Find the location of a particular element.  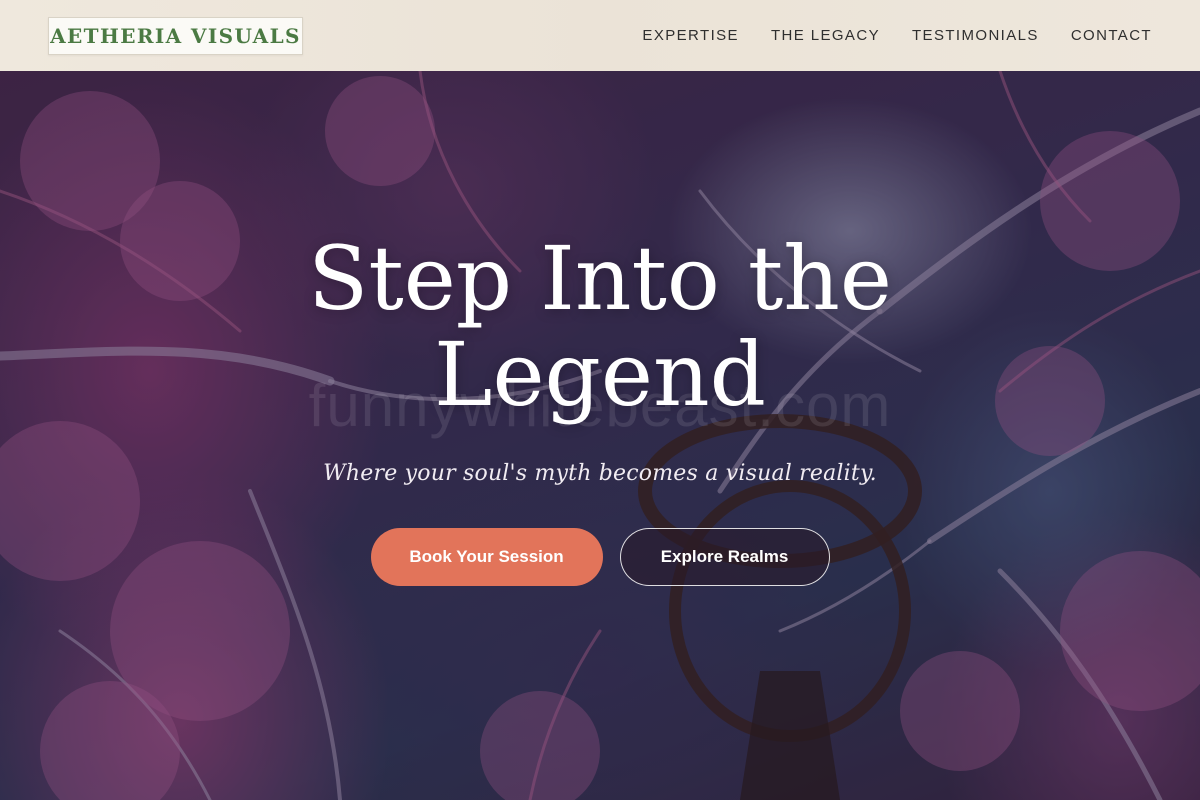

hero-buttons: Book Your Session Explore Realms is located at coordinates (600, 557).